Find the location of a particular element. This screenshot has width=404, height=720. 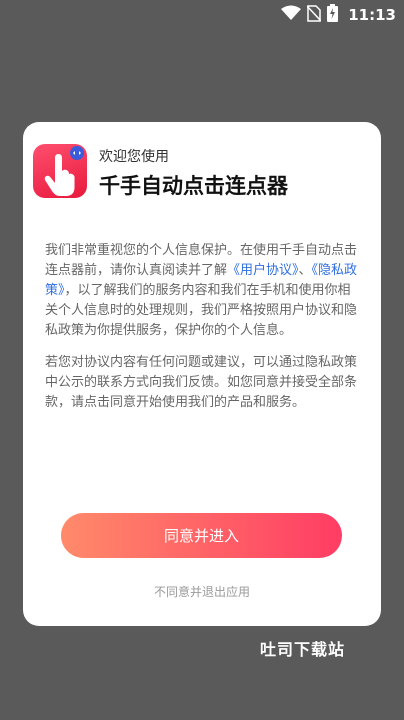

no-sim-icon is located at coordinates (314, 15).